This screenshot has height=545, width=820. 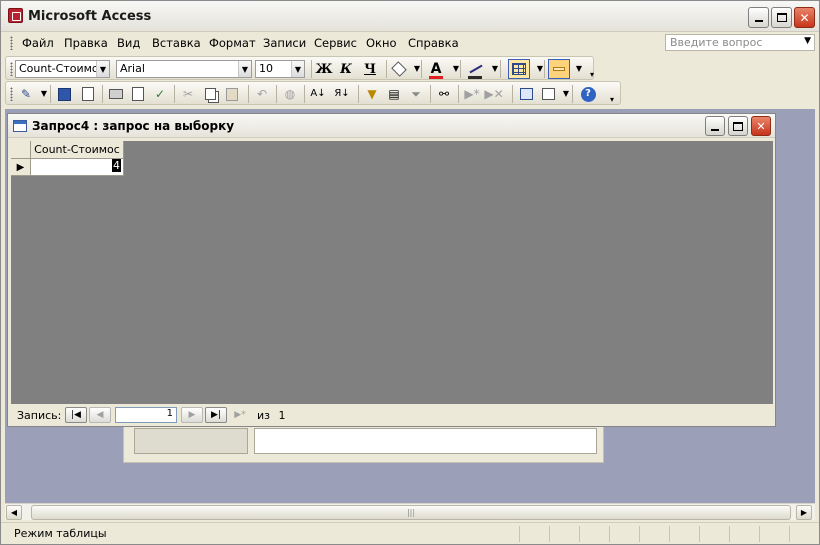 What do you see at coordinates (318, 94) in the screenshot?
I see `sort-ascending-button: A↓` at bounding box center [318, 94].